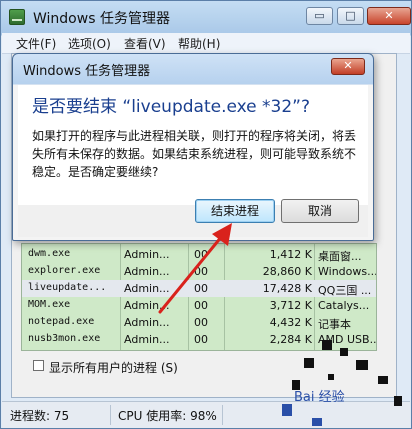  What do you see at coordinates (319, 397) in the screenshot?
I see `watermark-text: Bai 经验` at bounding box center [319, 397].